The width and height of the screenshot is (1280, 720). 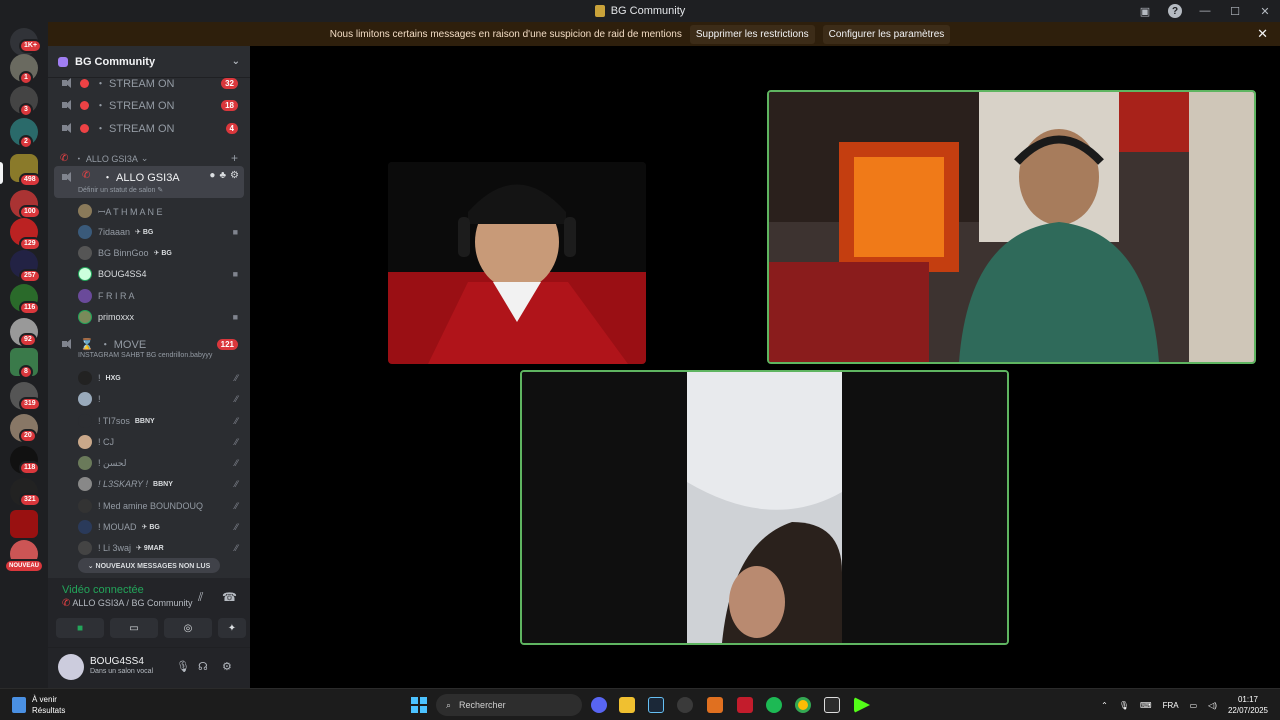 What do you see at coordinates (1212, 705) in the screenshot?
I see `volume-icon: ◁)` at bounding box center [1212, 705].